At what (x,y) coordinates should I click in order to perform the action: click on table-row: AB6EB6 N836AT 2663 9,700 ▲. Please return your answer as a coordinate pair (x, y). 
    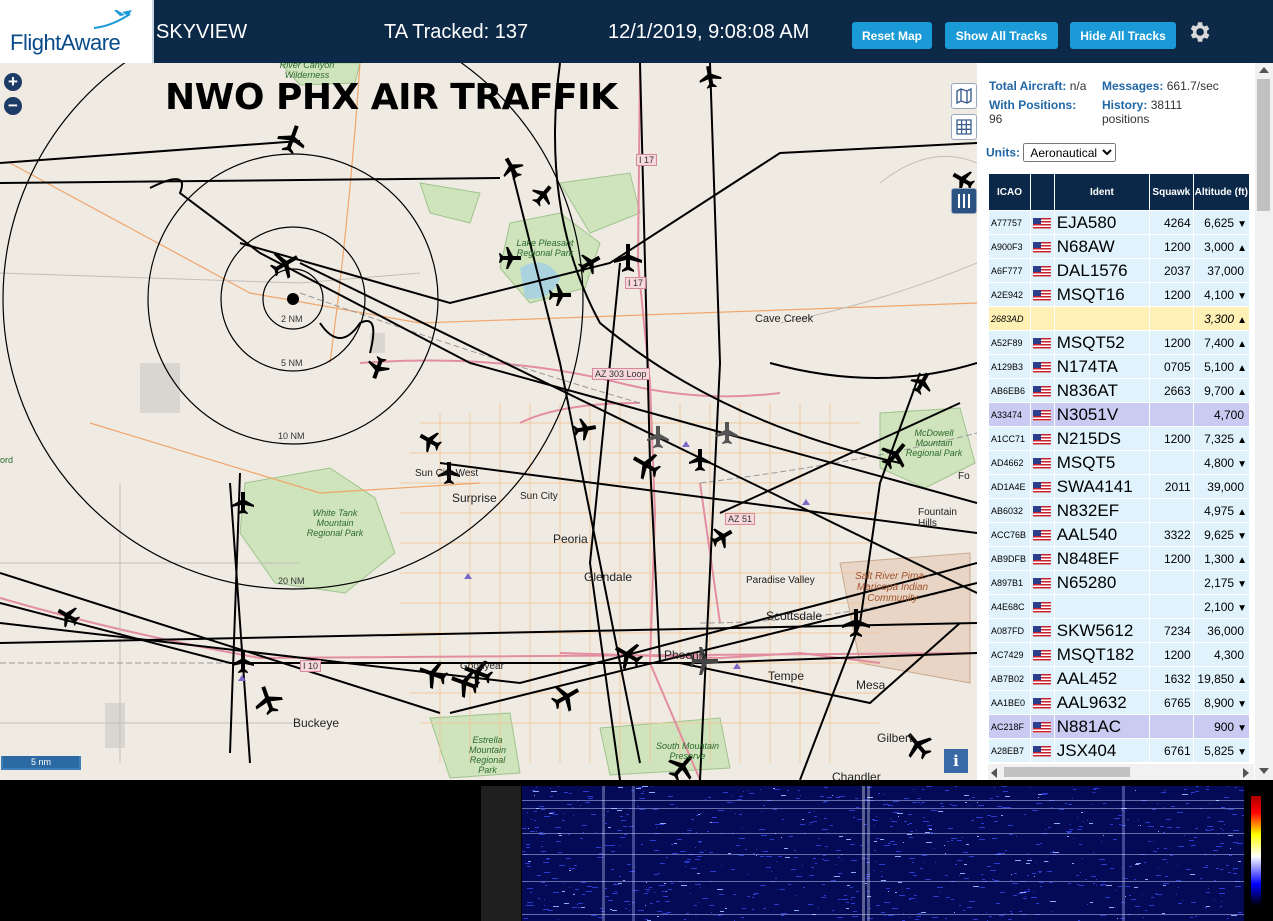
    Looking at the image, I should click on (1119, 390).